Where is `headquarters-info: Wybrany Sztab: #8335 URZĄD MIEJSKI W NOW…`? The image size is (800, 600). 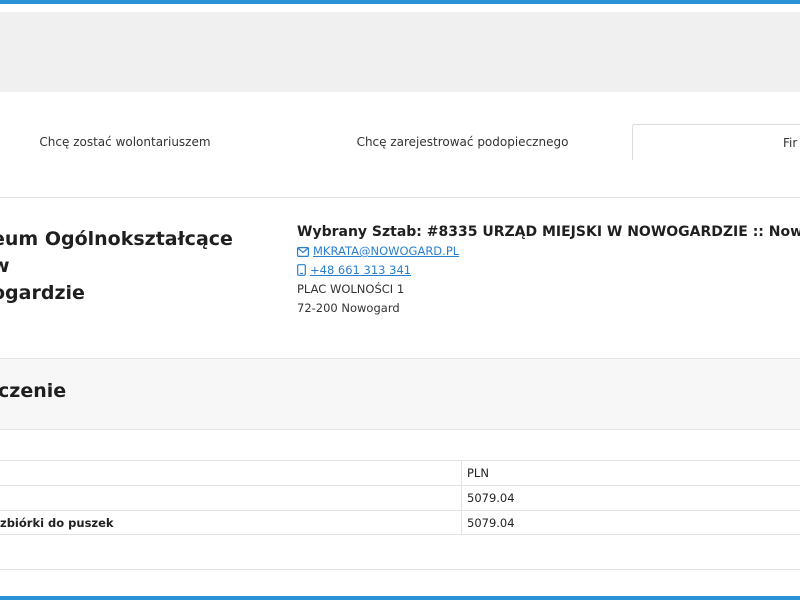 headquarters-info: Wybrany Sztab: #8335 URZĄD MIEJSKI W NOW… is located at coordinates (548, 270).